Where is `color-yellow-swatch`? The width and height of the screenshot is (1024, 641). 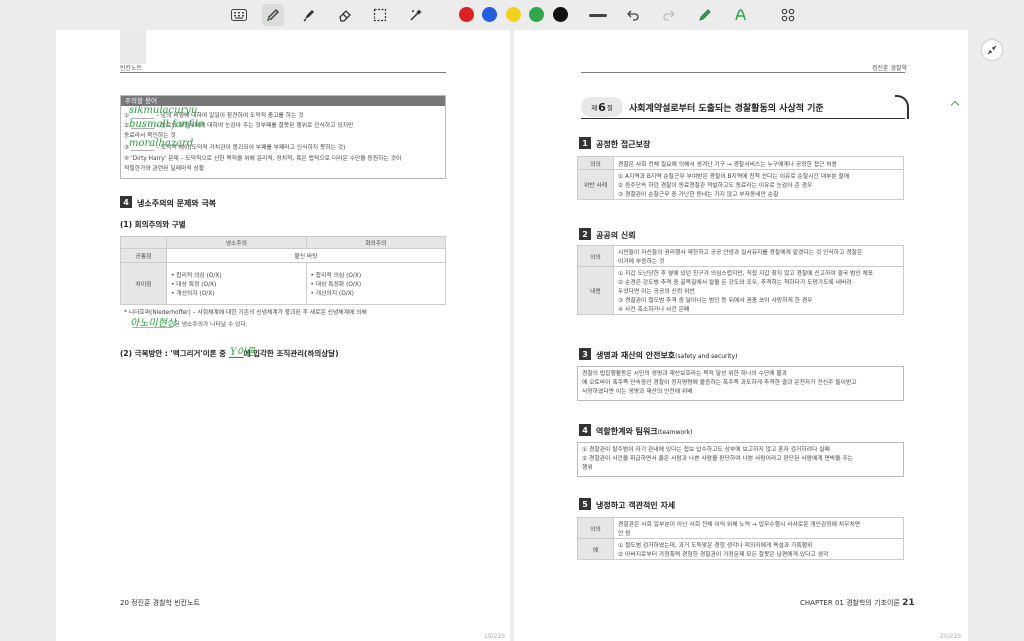 color-yellow-swatch is located at coordinates (513, 14).